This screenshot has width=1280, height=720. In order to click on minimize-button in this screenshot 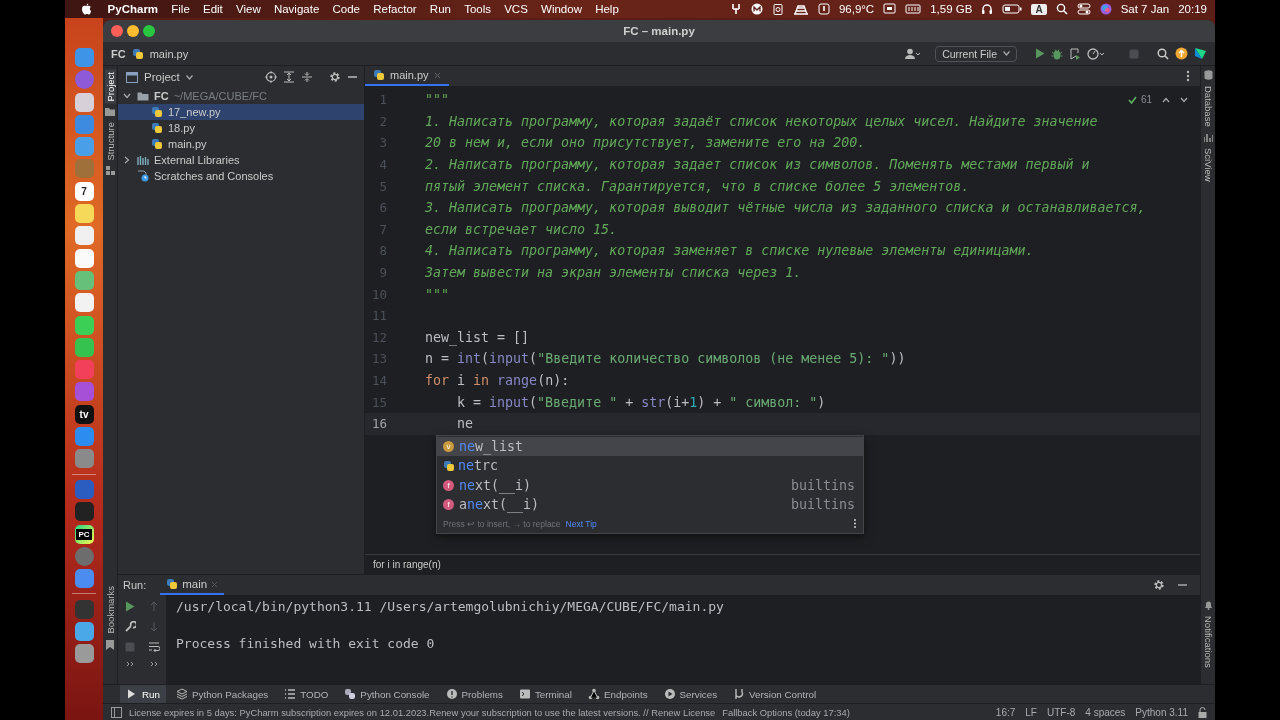, I will do `click(133, 31)`.